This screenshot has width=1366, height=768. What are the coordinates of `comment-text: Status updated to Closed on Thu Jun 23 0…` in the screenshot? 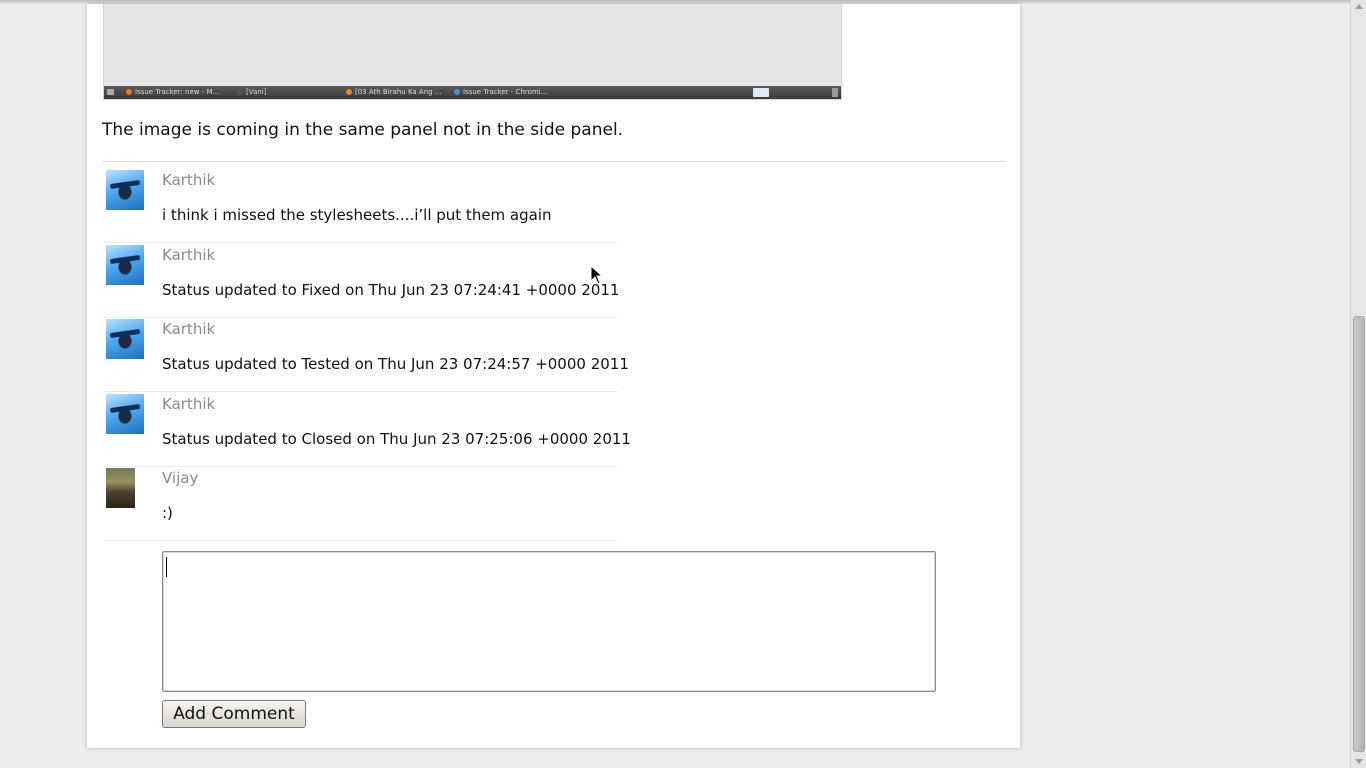 It's located at (396, 439).